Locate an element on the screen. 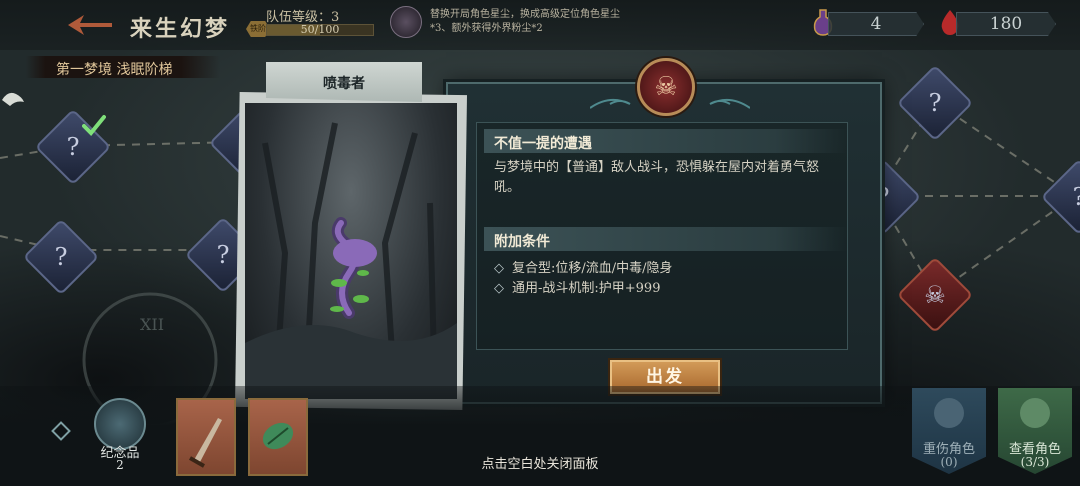  injured-characters-button: 重伤角色 (0) is located at coordinates (949, 431).